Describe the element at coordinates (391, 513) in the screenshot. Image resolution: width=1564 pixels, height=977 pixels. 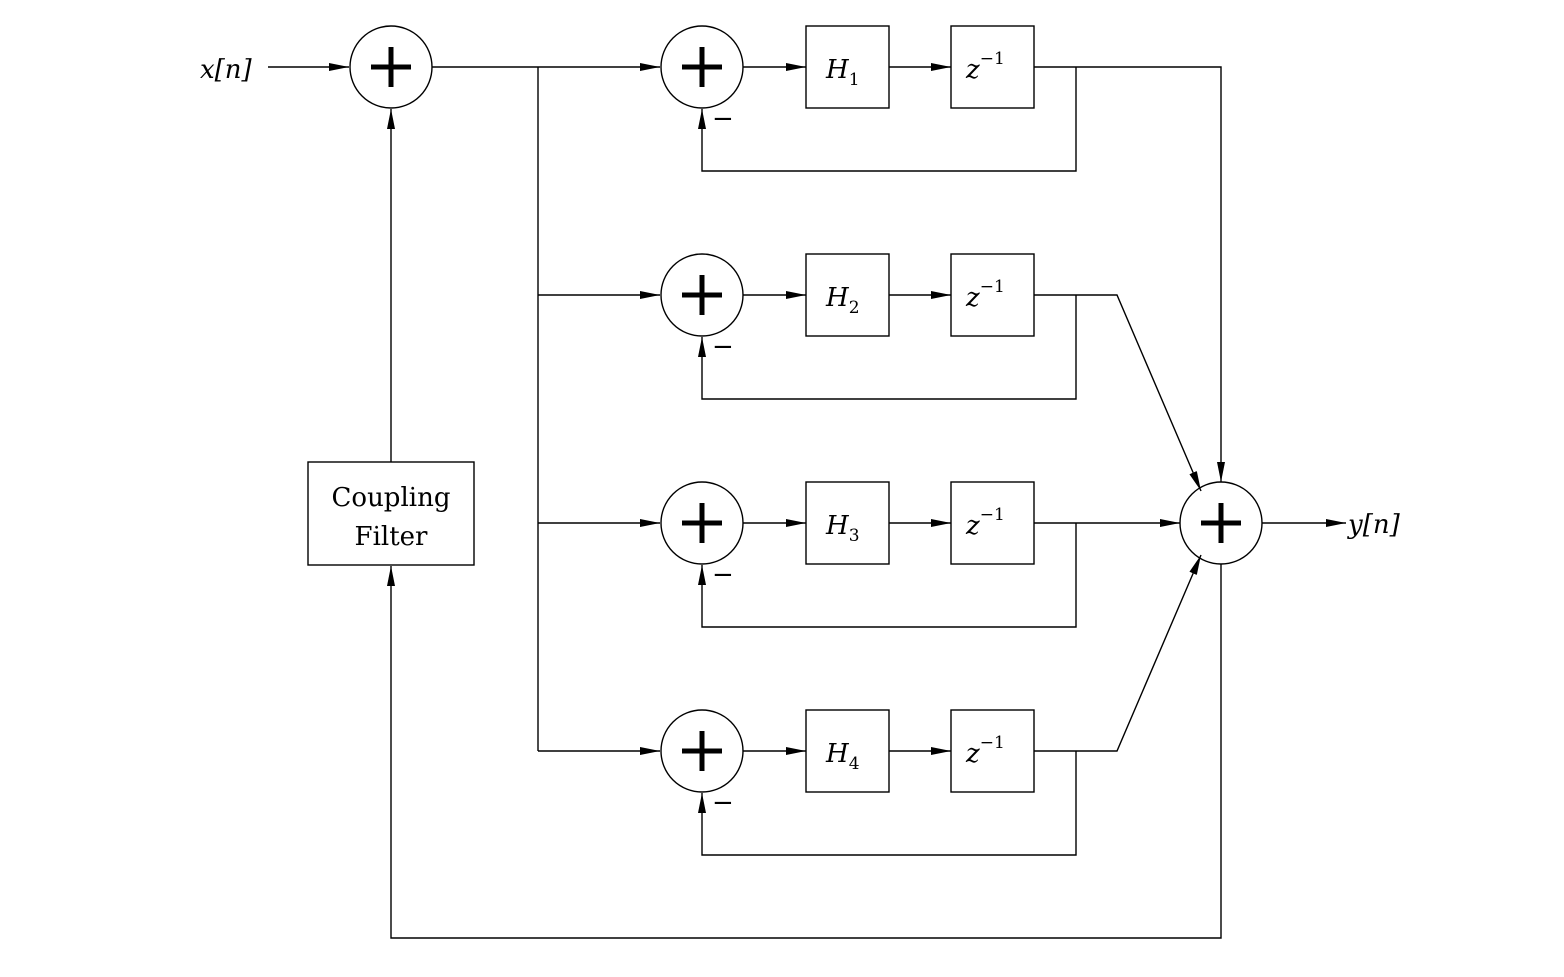
I see `coupling-filter-block: Coupling Filter` at that location.